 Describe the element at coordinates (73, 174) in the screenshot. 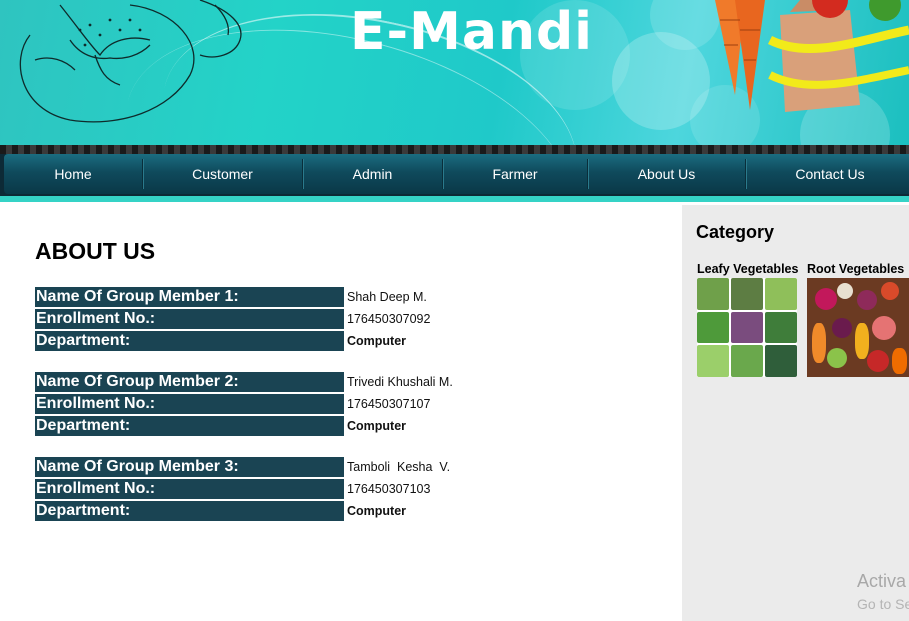

I see `nav-home: Home` at that location.